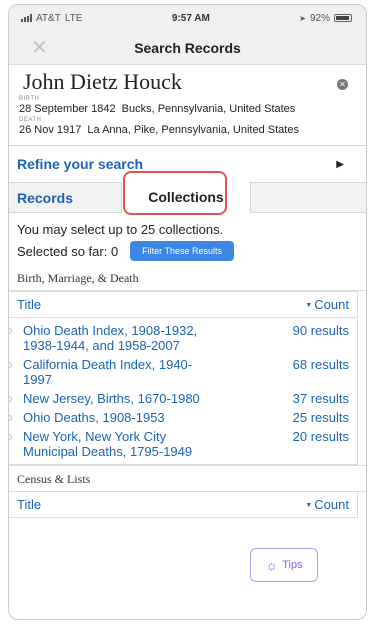  What do you see at coordinates (26, 18) in the screenshot?
I see `signal-icon` at bounding box center [26, 18].